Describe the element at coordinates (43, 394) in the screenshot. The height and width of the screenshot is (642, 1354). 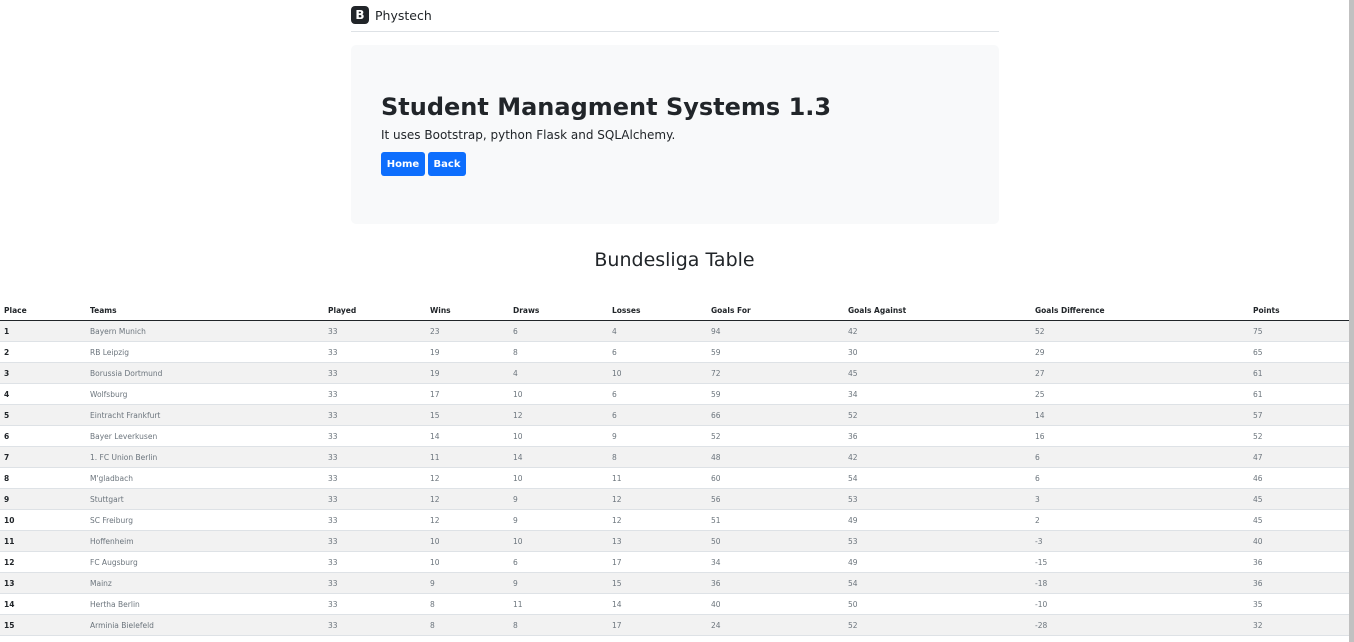
I see `place-cell: 4` at that location.